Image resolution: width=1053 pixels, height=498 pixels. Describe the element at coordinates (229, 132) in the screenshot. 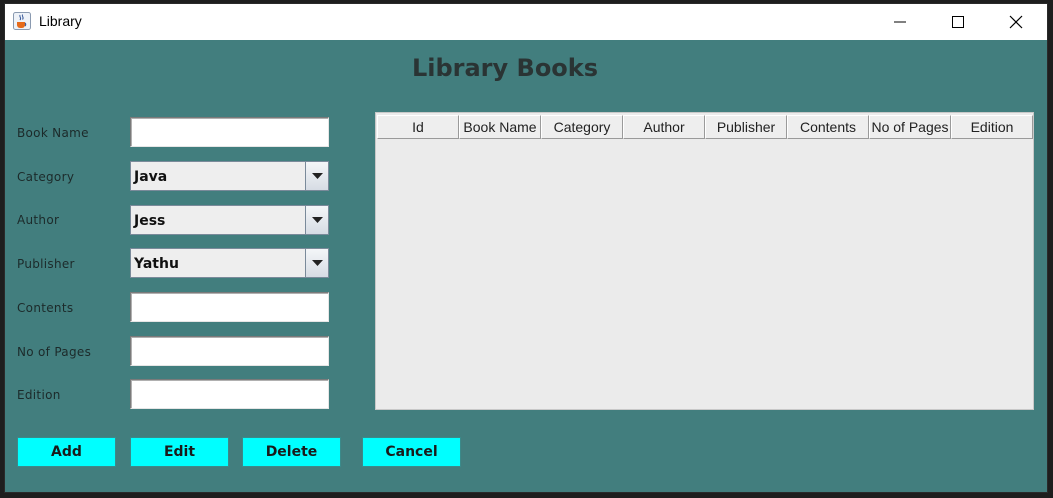

I see `book-name-field` at that location.